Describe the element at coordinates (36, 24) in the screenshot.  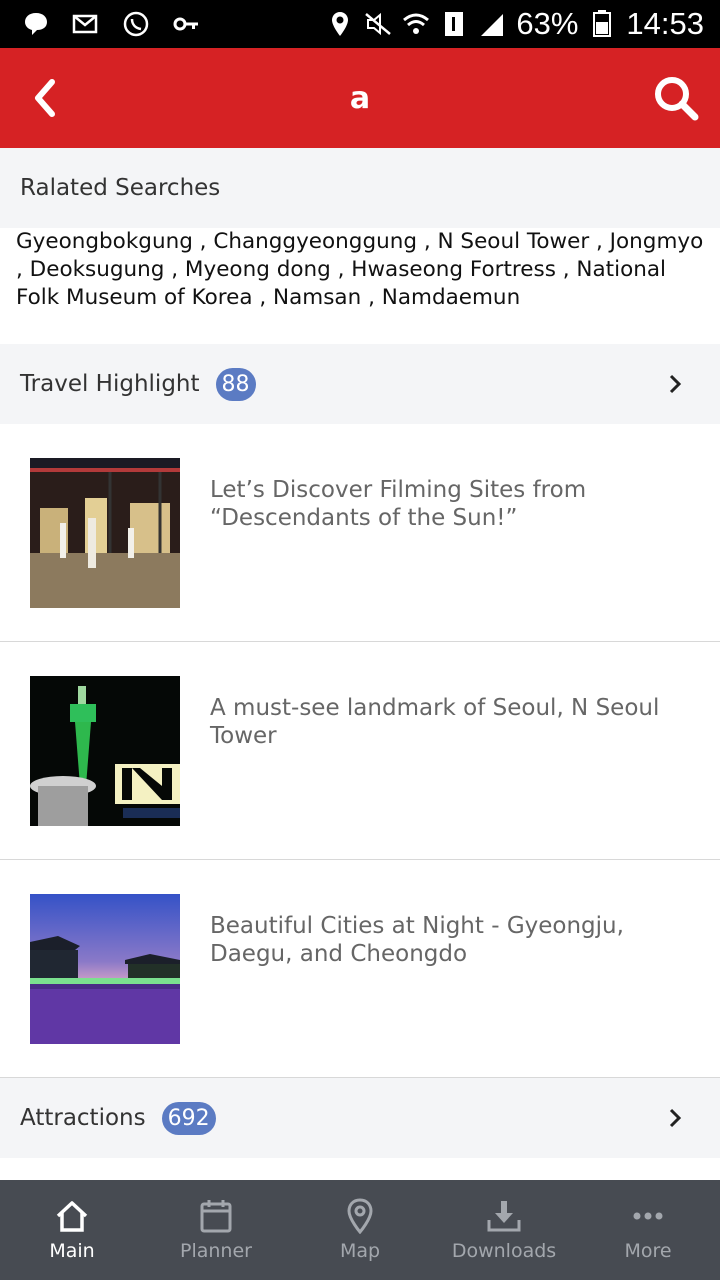
I see `message-icon` at that location.